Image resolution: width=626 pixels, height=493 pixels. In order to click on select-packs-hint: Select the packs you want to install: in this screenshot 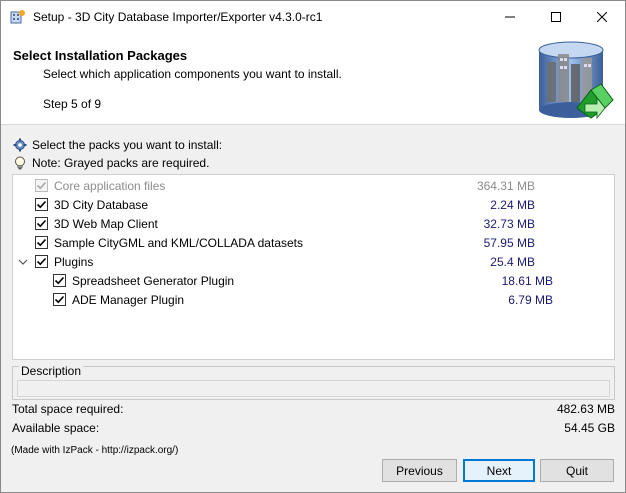, I will do `click(117, 145)`.